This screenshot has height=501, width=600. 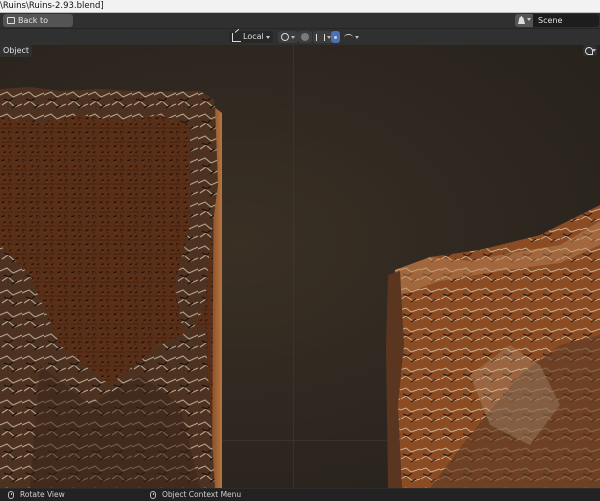 I want to click on status-context-menu: Object Context Menu, so click(x=195, y=495).